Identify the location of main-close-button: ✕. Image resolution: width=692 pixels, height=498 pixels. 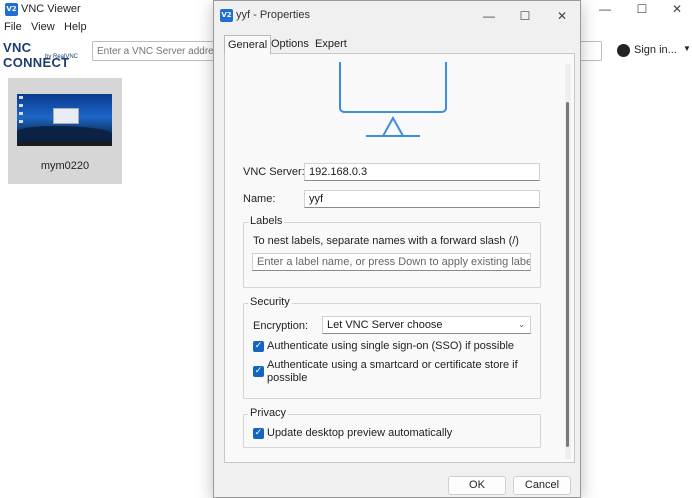
(675, 10).